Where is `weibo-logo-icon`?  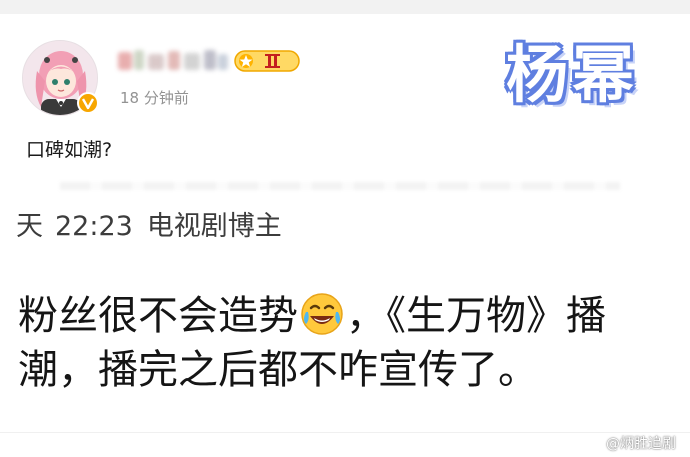 weibo-logo-icon is located at coordinates (594, 443).